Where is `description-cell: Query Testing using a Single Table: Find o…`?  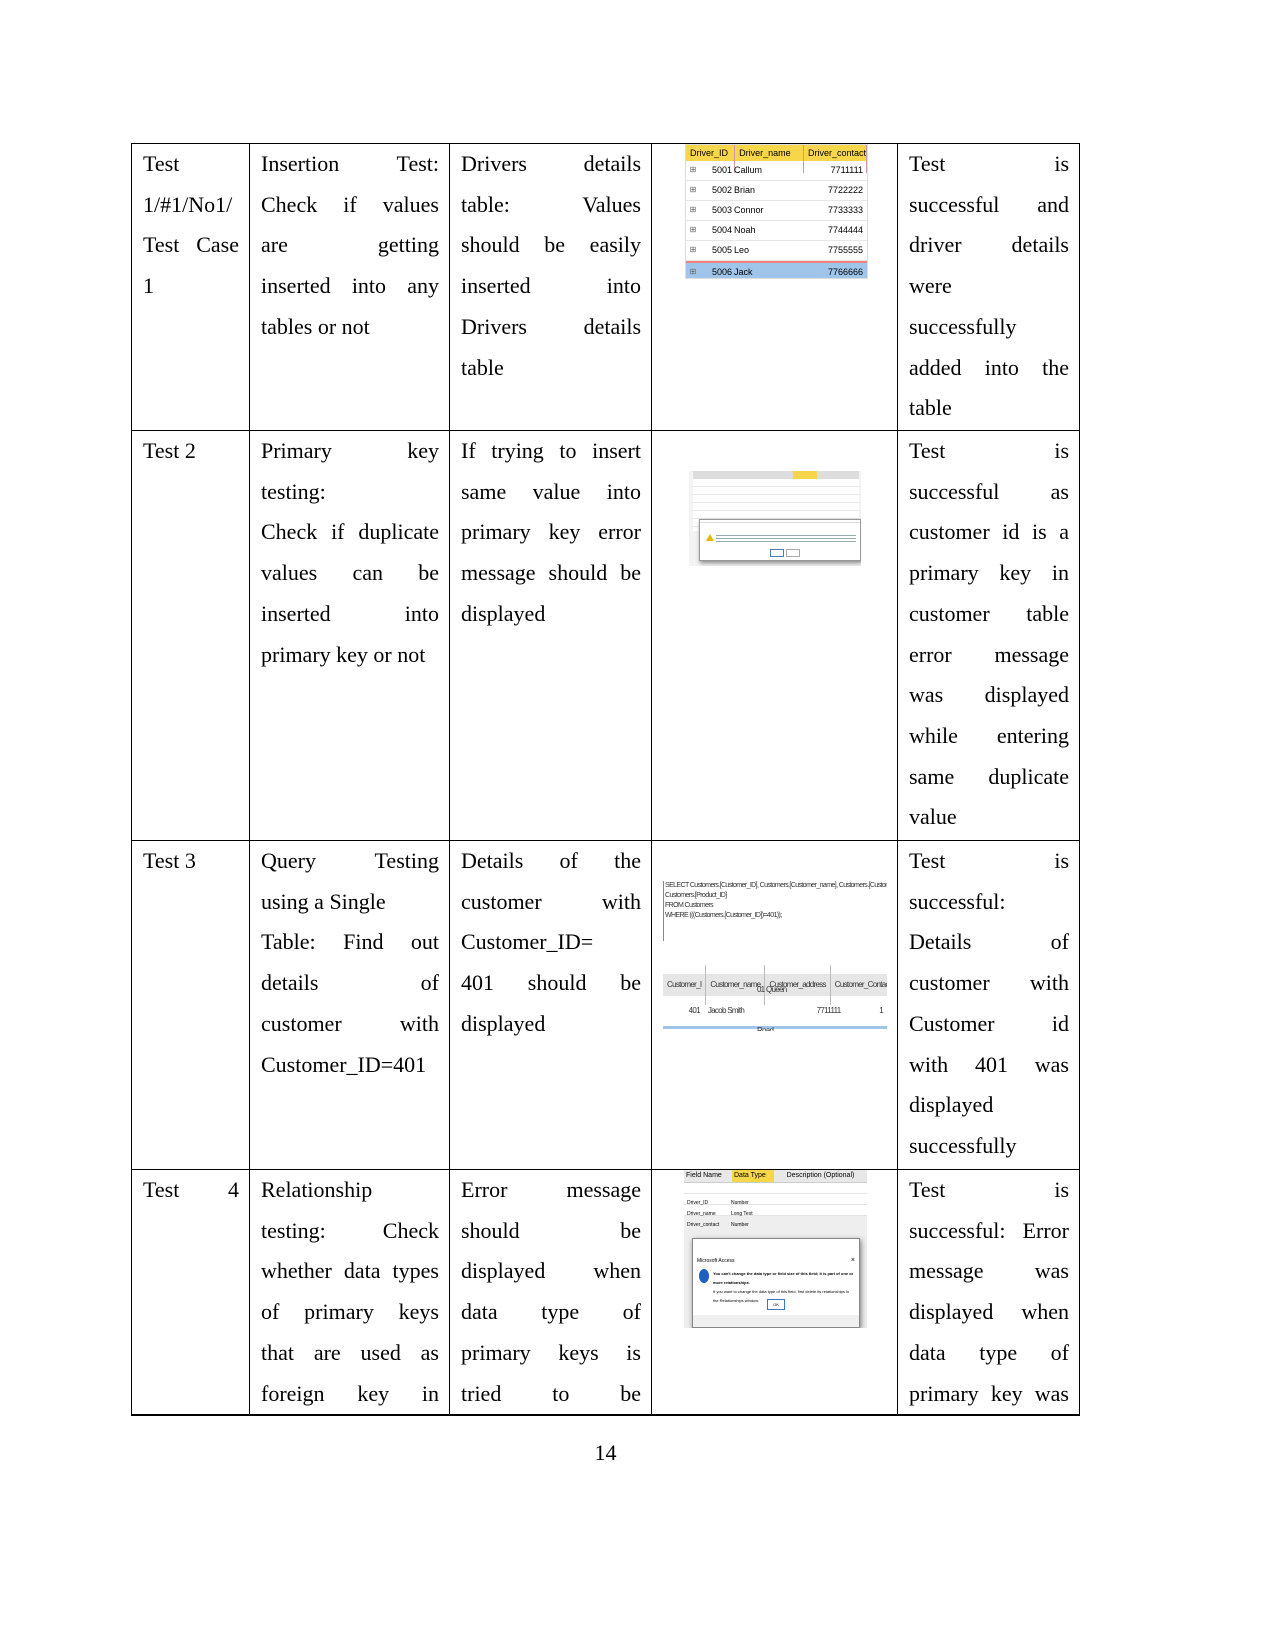
description-cell: Query Testing using a Single Table: Find o… is located at coordinates (349, 1005).